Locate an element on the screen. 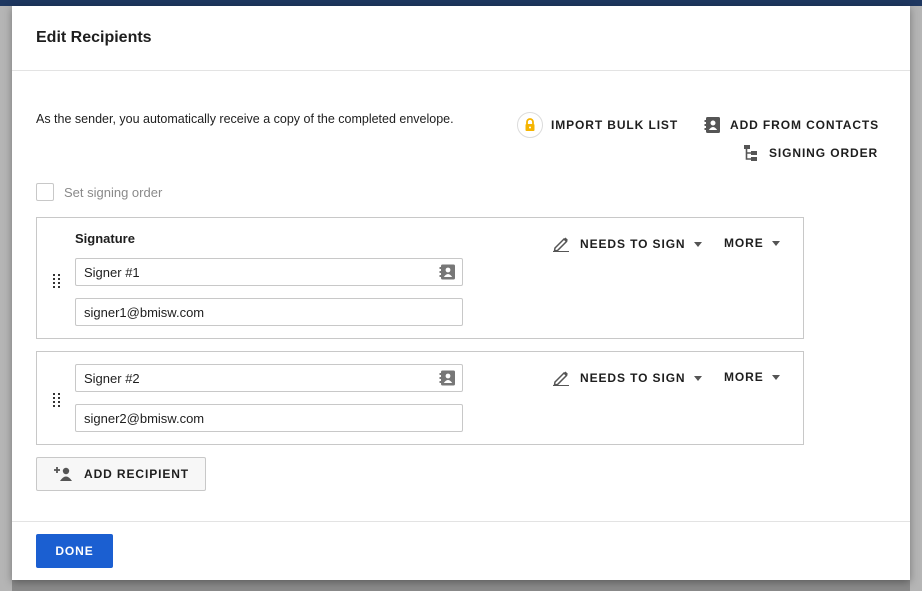 The width and height of the screenshot is (922, 591). import-bulk-list-button: IMPORT BULK LIST is located at coordinates (597, 125).